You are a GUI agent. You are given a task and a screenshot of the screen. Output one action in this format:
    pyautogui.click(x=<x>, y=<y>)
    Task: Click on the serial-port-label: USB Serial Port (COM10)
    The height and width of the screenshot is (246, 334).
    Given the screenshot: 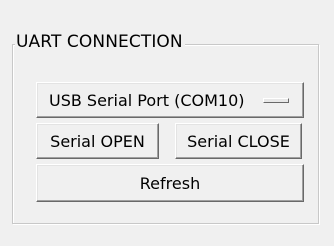 What is the action you would take?
    pyautogui.click(x=147, y=100)
    